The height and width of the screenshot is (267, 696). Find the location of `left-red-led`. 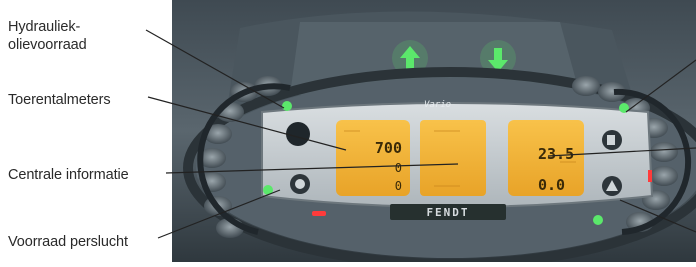

left-red-led is located at coordinates (319, 213).